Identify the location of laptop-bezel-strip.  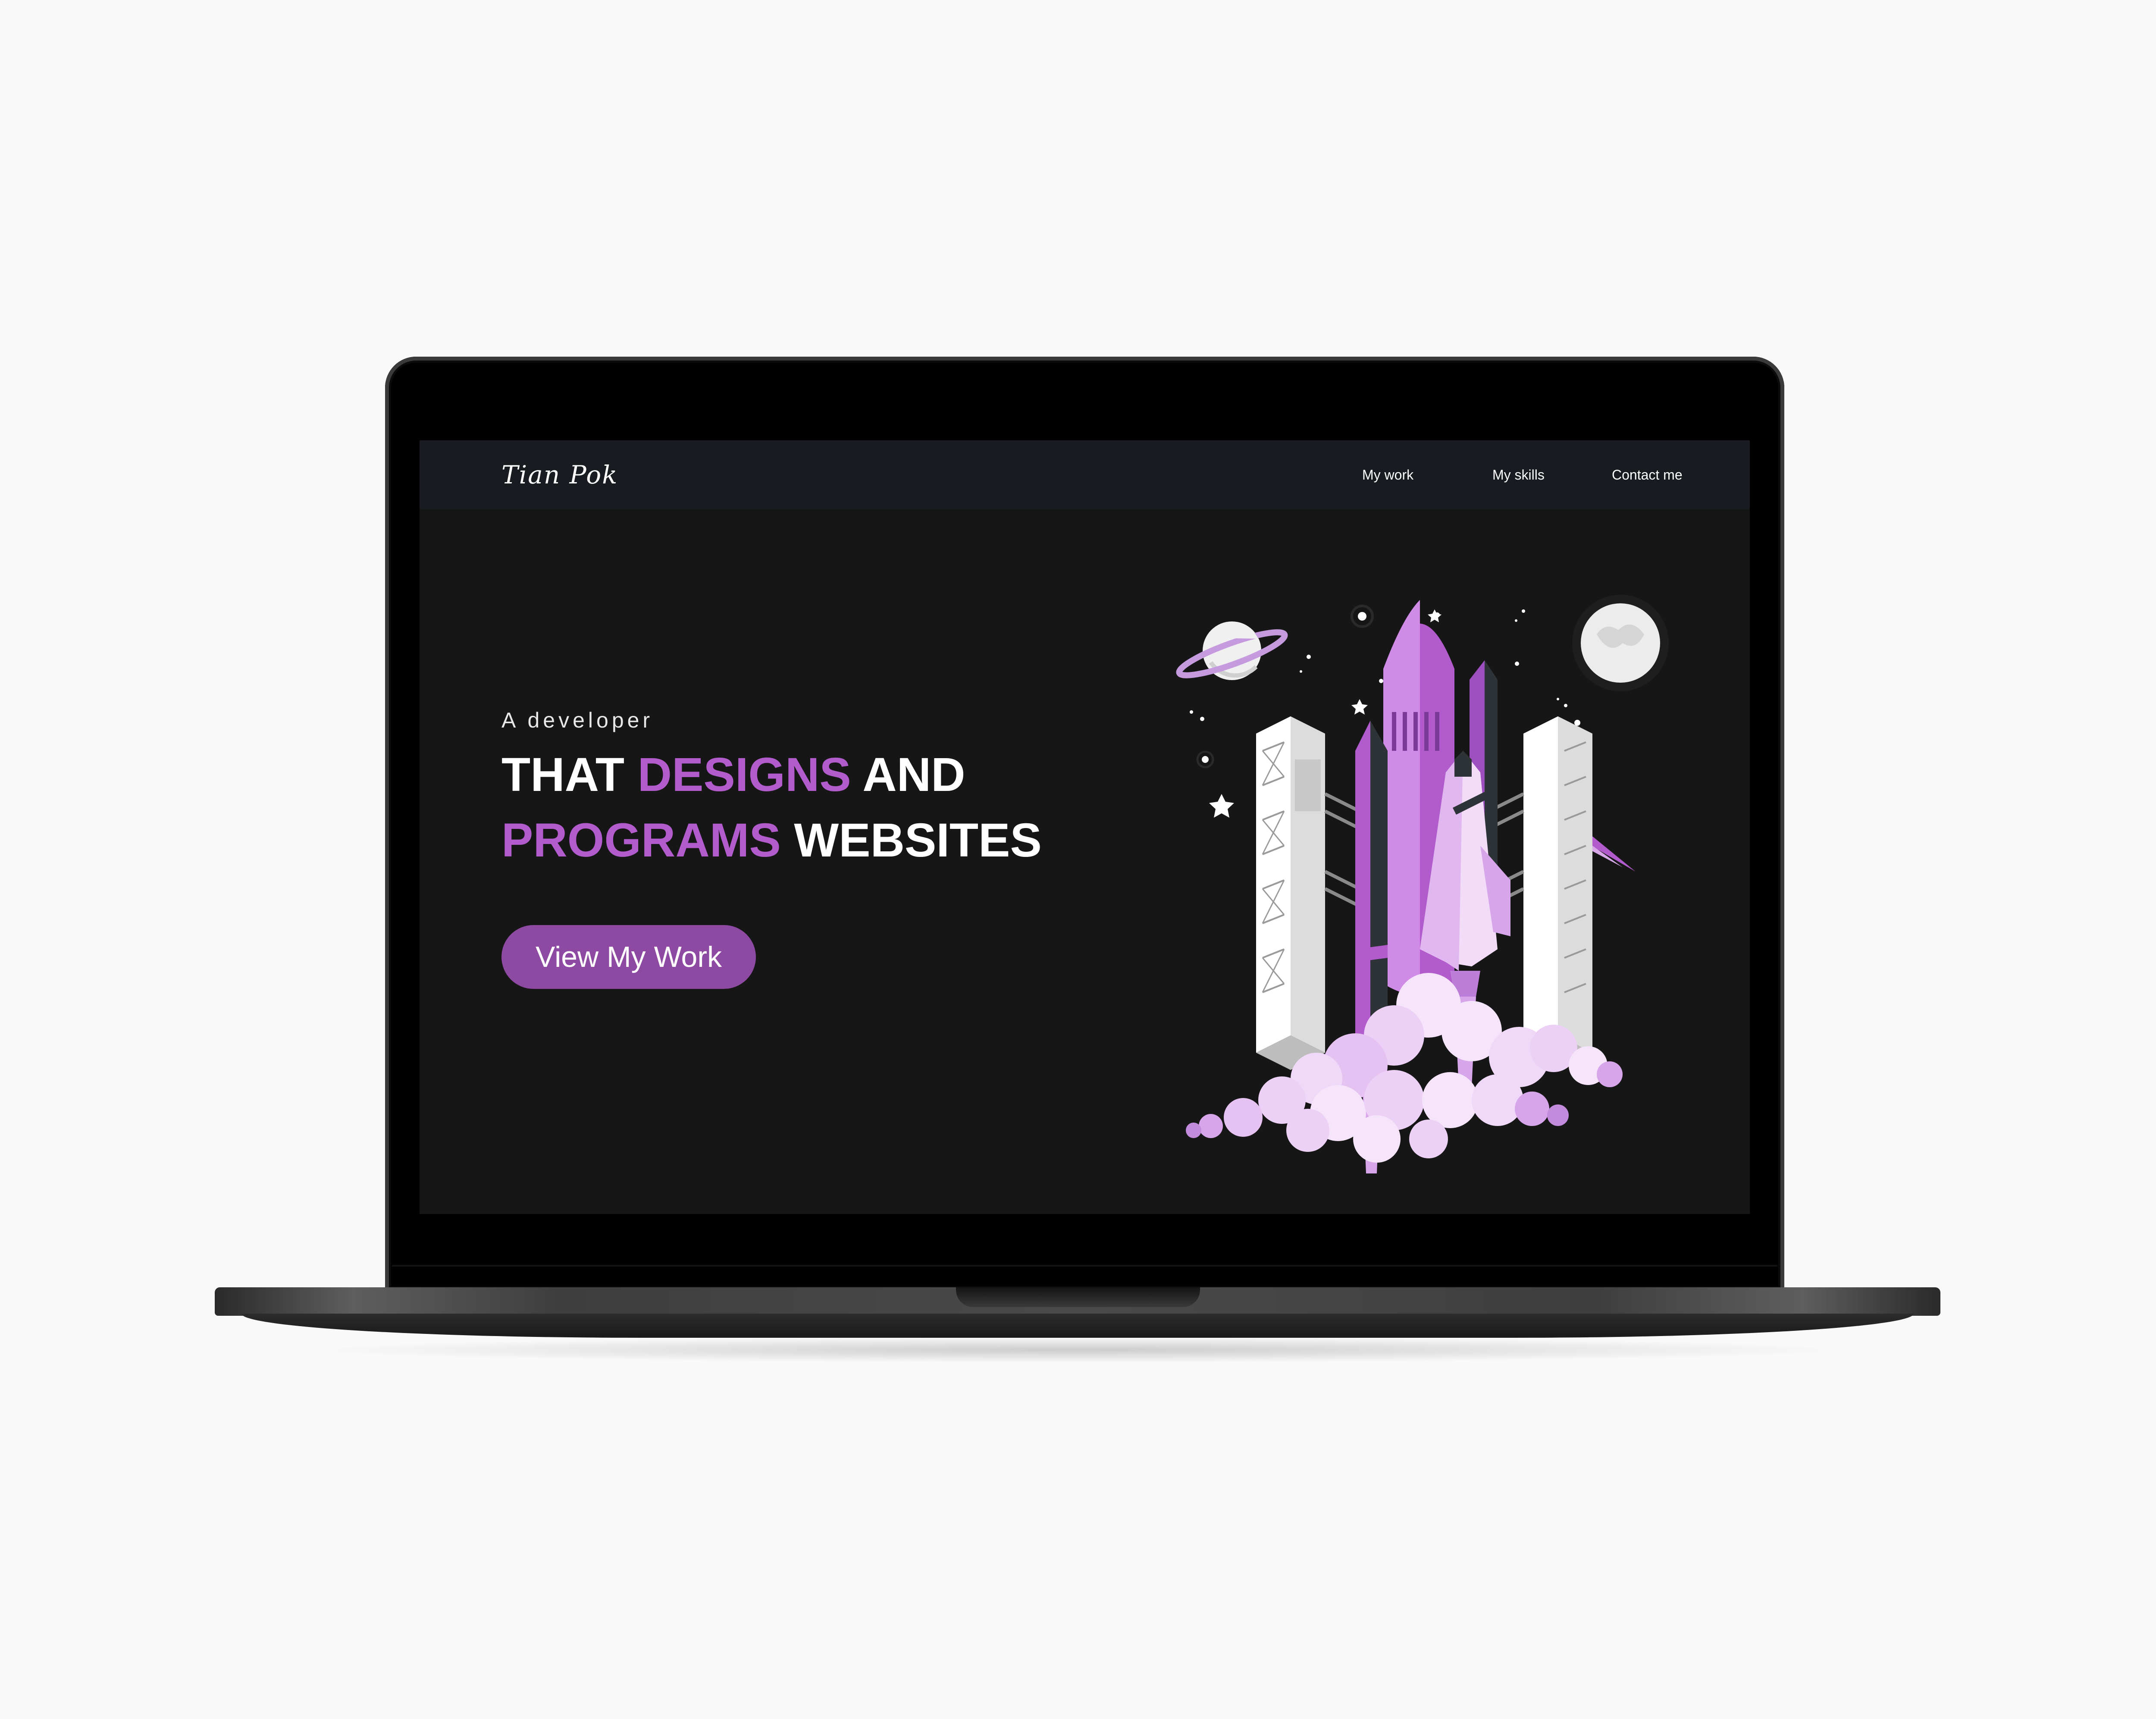
(1084, 1266).